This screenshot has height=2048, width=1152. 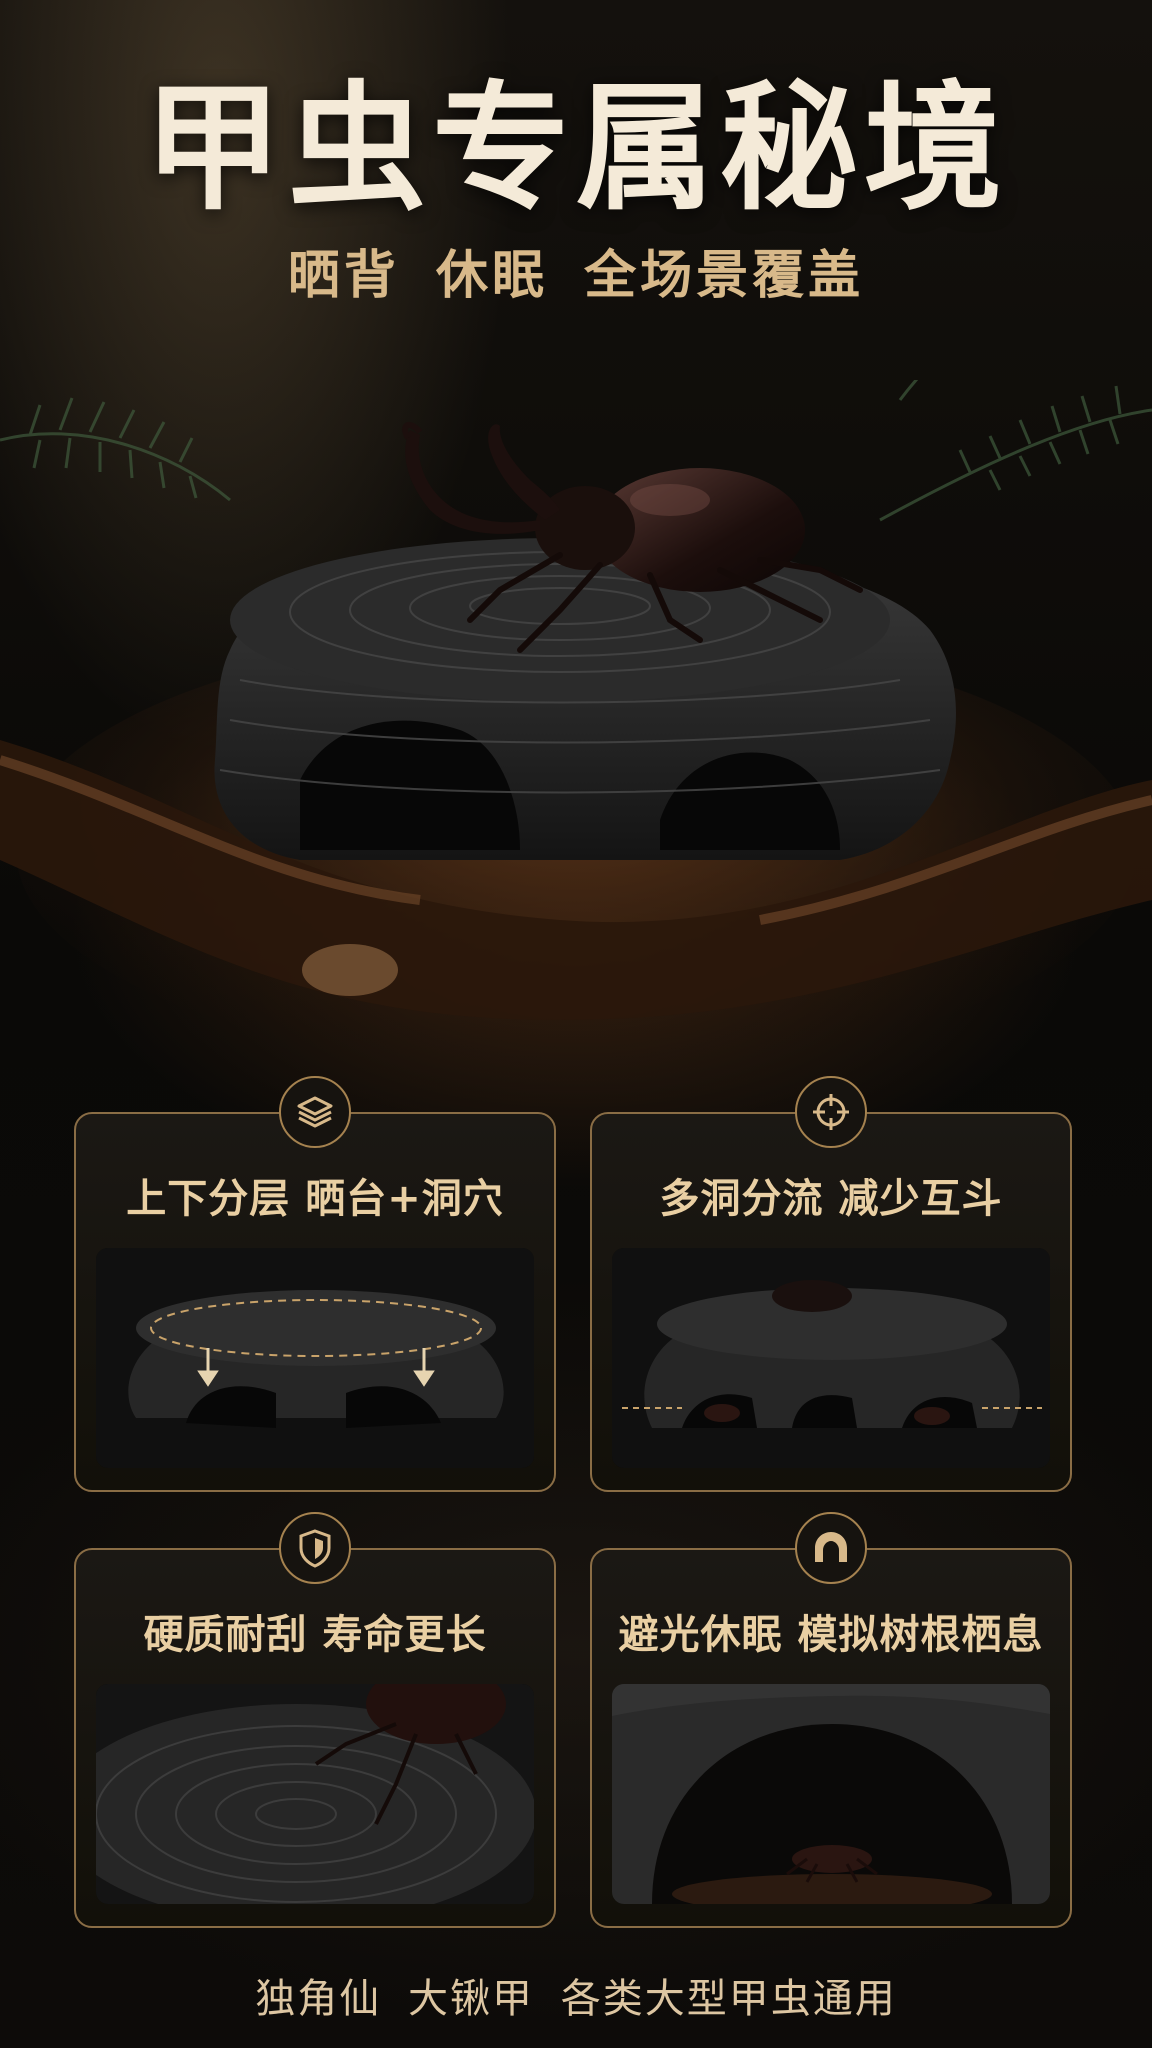 I want to click on cave-illustration, so click(x=831, y=1794).